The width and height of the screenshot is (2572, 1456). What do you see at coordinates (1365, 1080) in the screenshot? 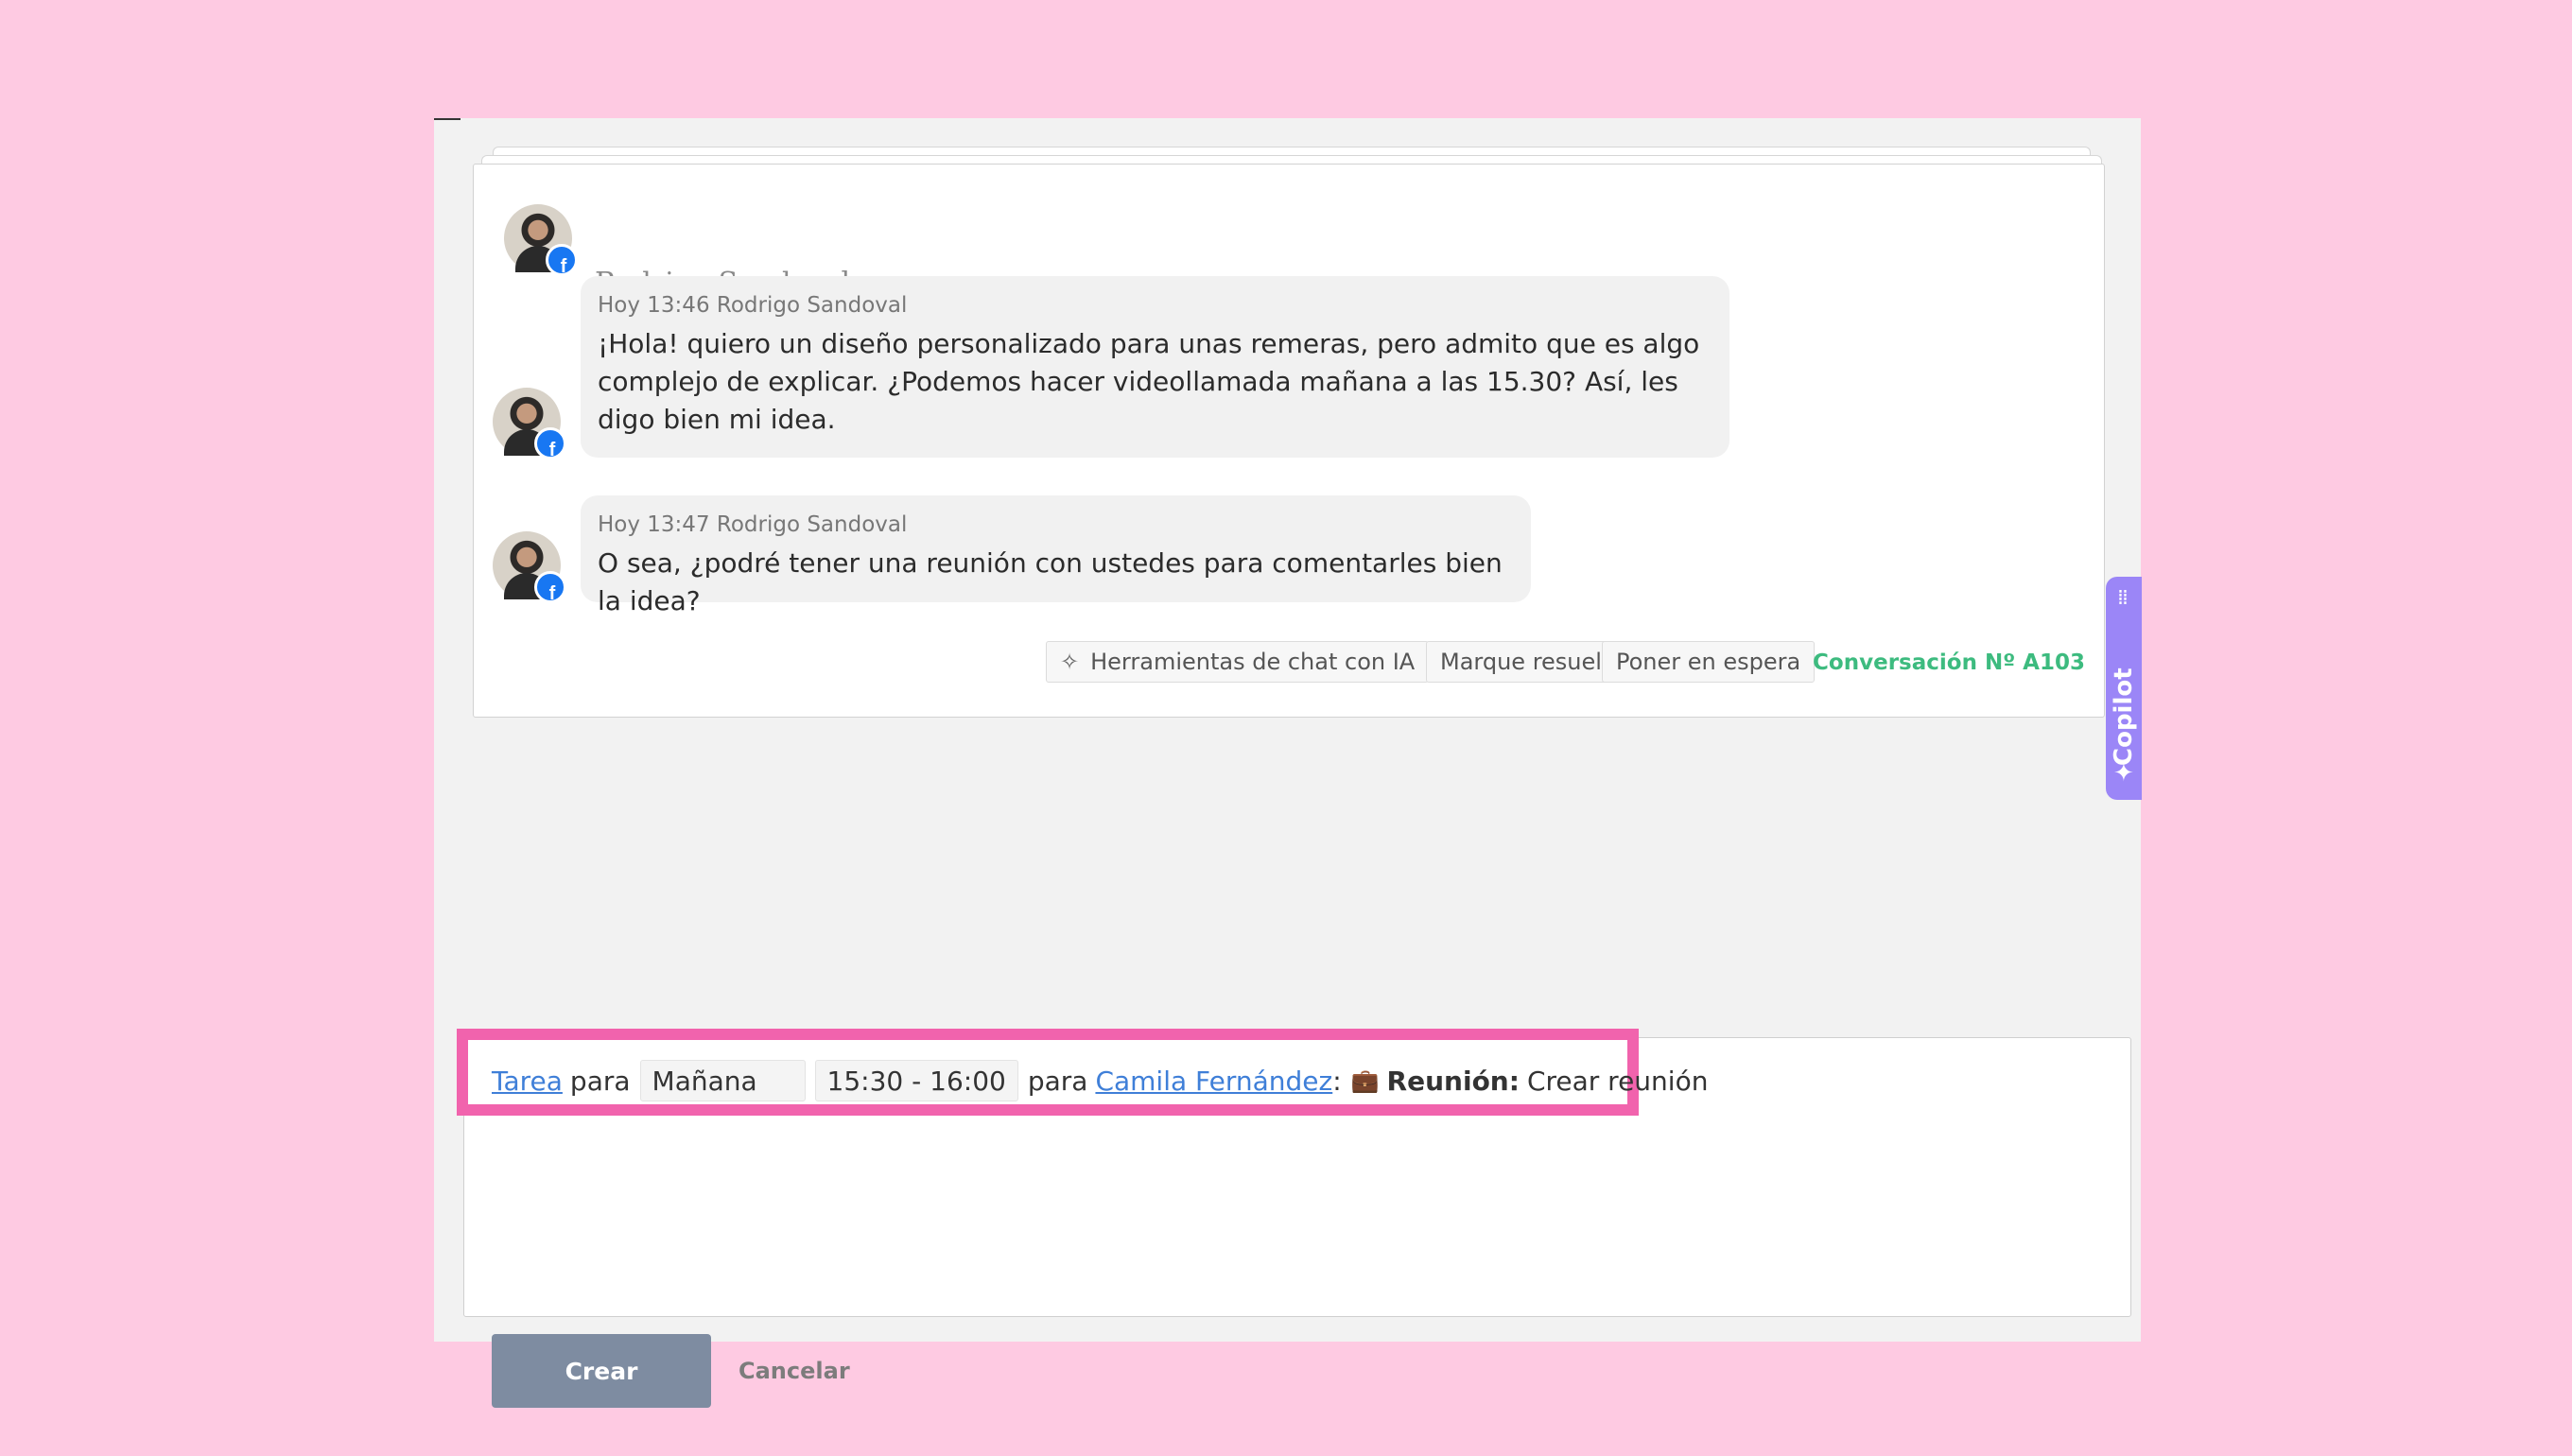
I see `briefcase-icon: 💼` at bounding box center [1365, 1080].